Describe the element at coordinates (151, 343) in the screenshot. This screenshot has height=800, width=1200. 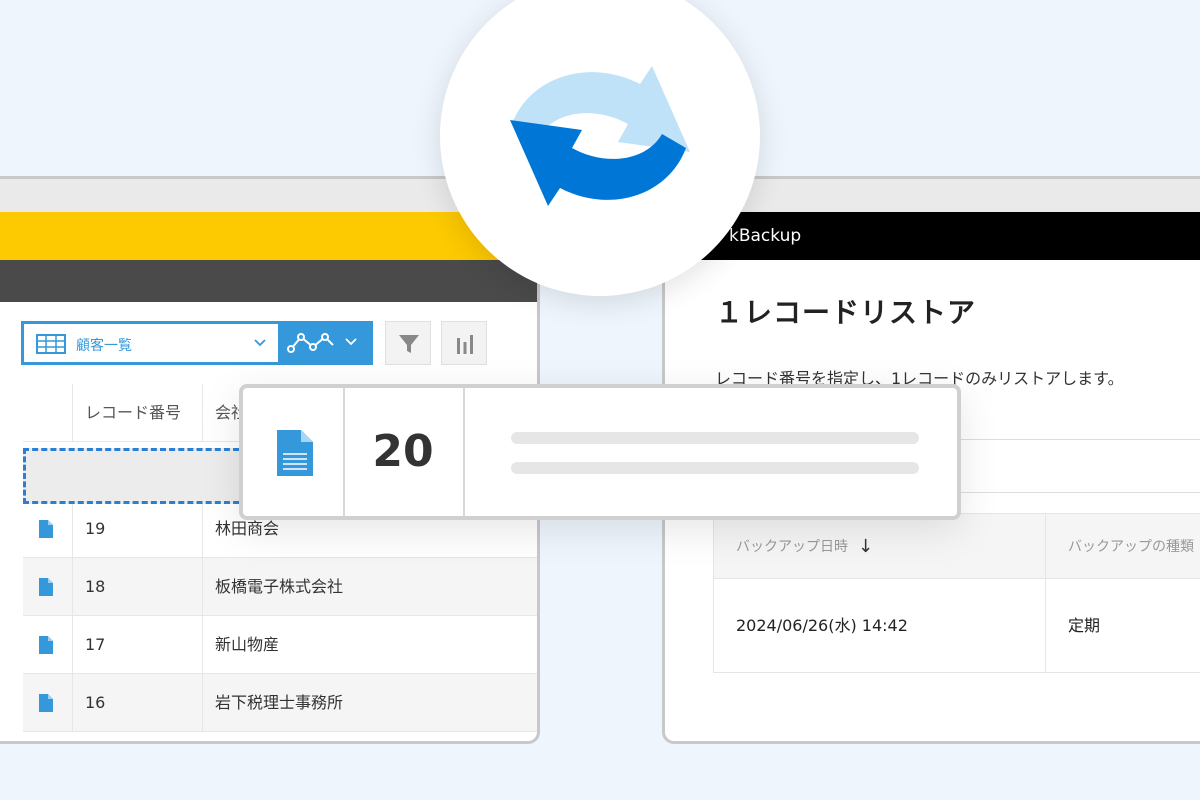
I see `view-selector: 顧客一覧` at that location.